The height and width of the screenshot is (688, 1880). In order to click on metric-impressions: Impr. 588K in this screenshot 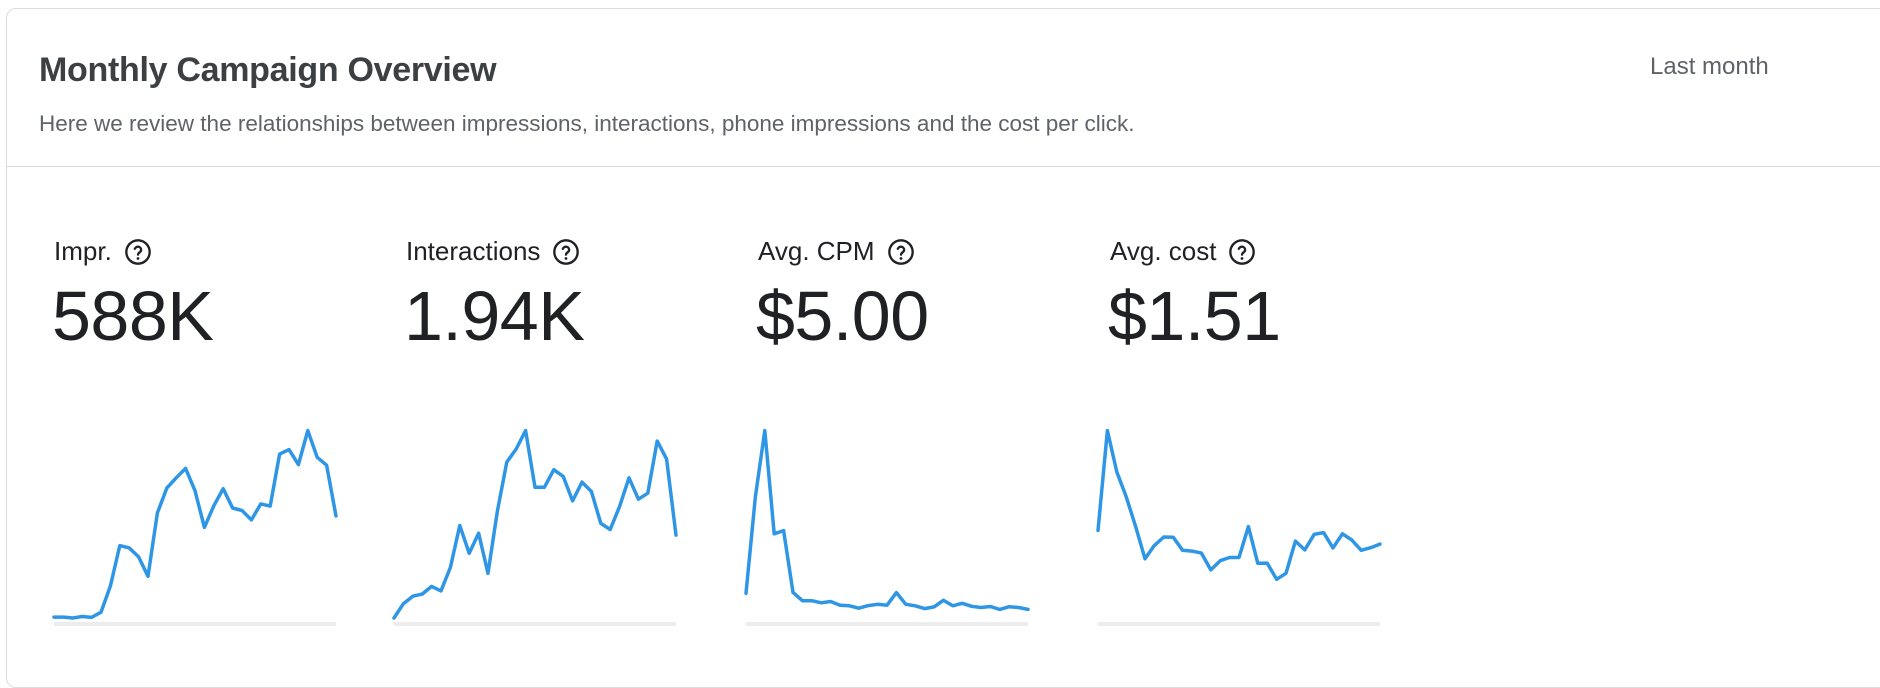, I will do `click(198, 329)`.